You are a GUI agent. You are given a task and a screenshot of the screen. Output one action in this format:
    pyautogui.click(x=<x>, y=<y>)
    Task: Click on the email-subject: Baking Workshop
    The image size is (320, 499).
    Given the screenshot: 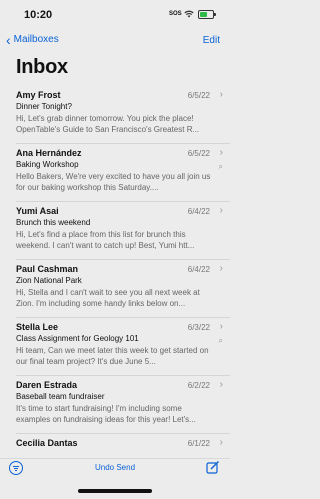 What is the action you would take?
    pyautogui.click(x=47, y=164)
    